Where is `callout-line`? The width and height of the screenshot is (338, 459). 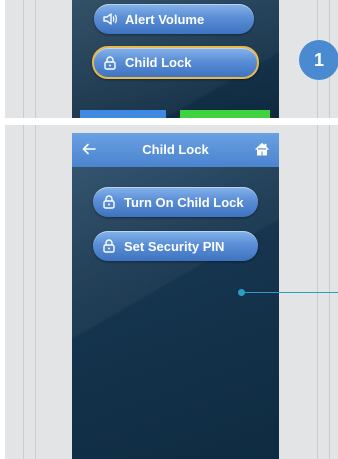 callout-line is located at coordinates (289, 292).